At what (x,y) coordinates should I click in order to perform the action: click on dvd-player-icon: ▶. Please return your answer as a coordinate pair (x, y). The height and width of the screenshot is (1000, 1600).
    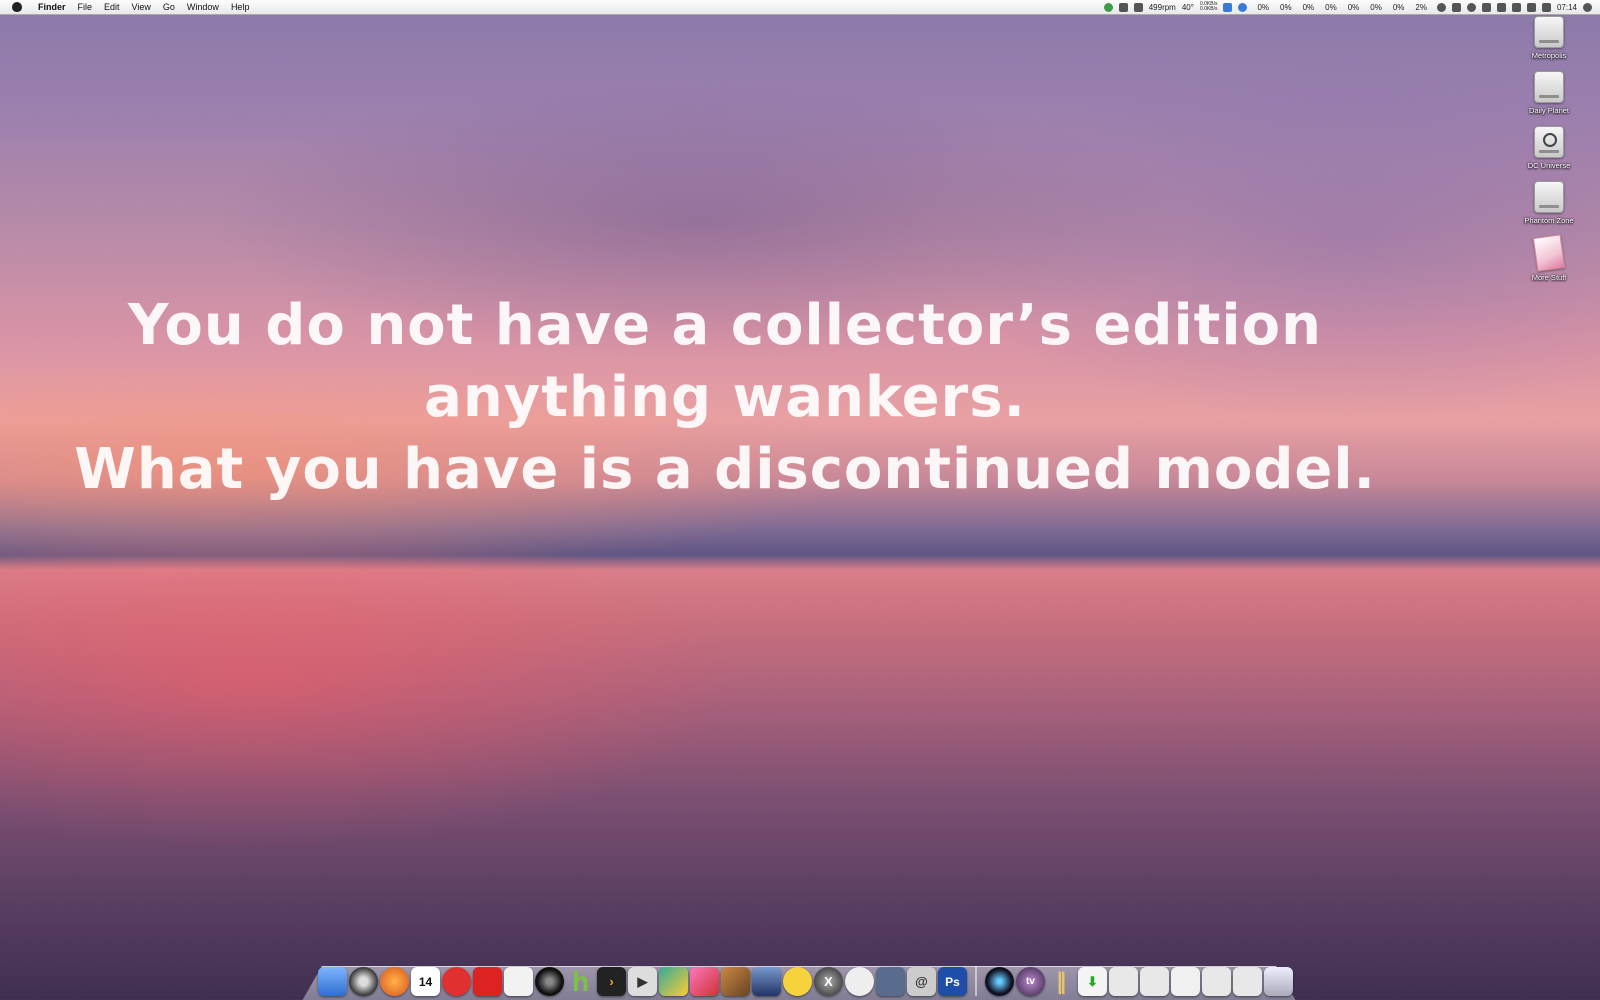
    Looking at the image, I should click on (642, 981).